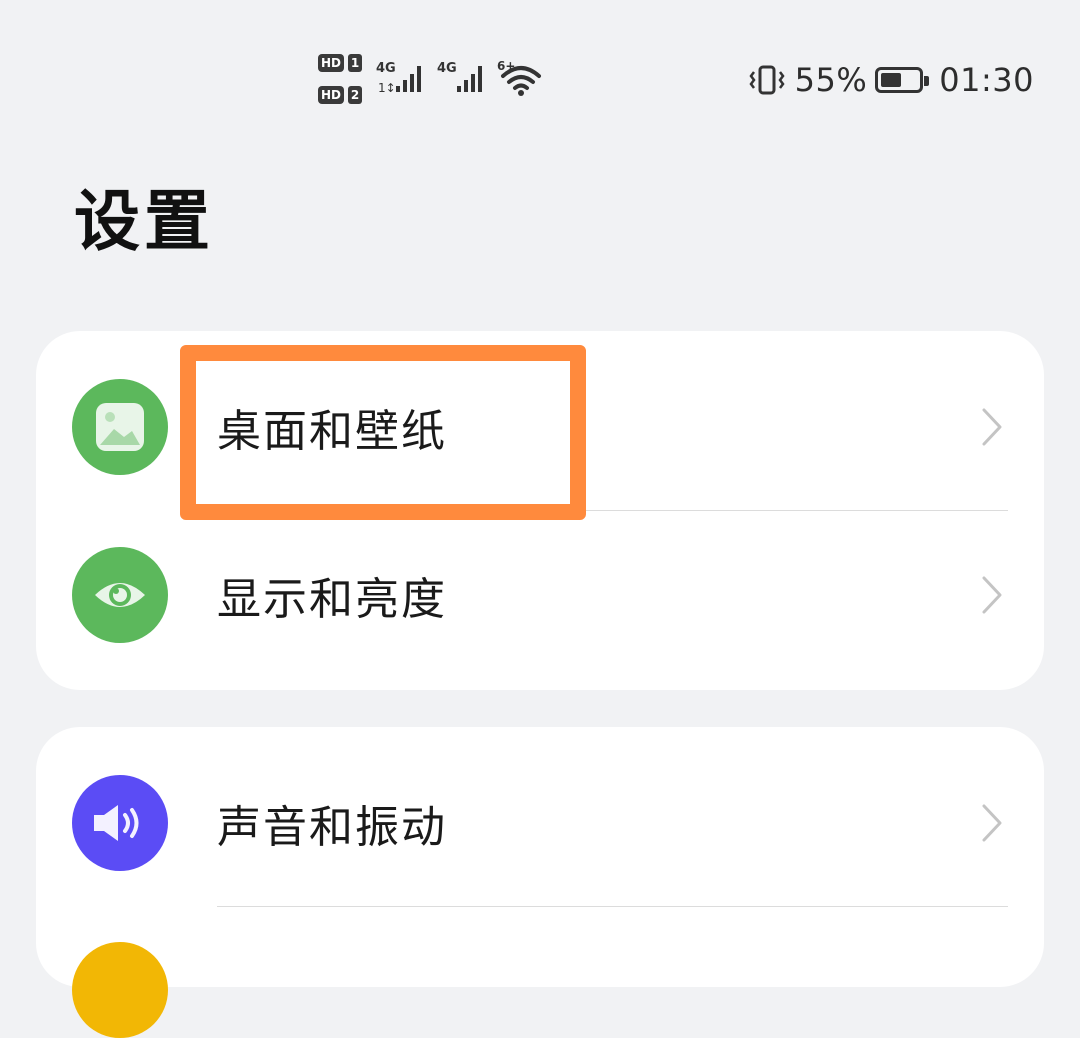  I want to click on net2-label: 4G, so click(447, 68).